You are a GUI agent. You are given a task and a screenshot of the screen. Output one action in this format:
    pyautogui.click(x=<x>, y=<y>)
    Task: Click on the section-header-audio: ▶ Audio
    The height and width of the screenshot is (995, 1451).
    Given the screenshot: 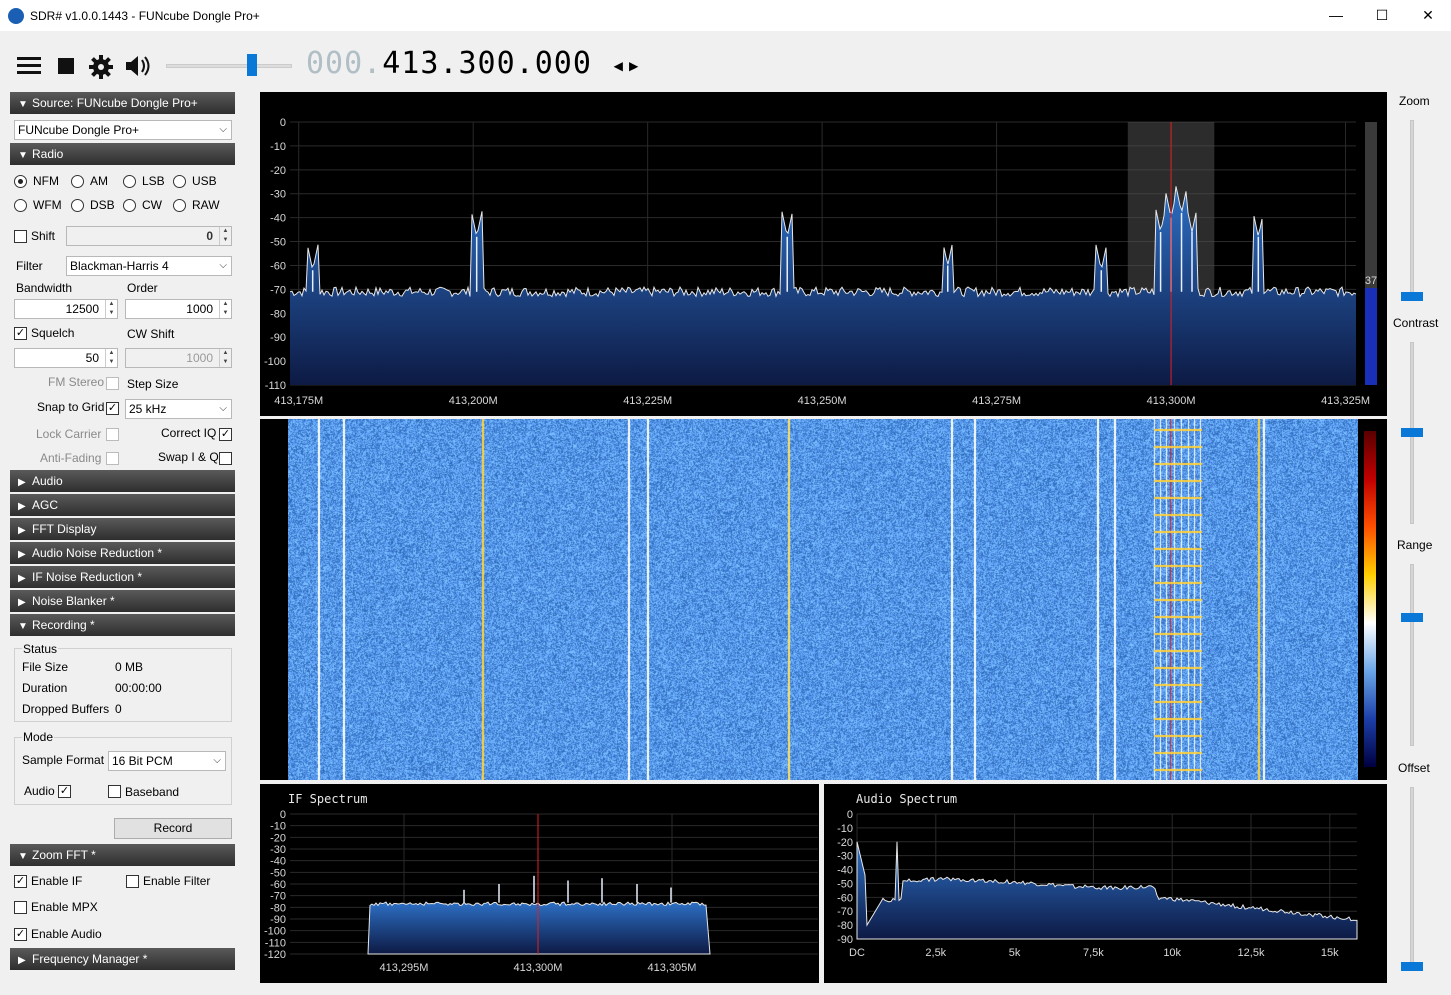 What is the action you would take?
    pyautogui.click(x=122, y=481)
    